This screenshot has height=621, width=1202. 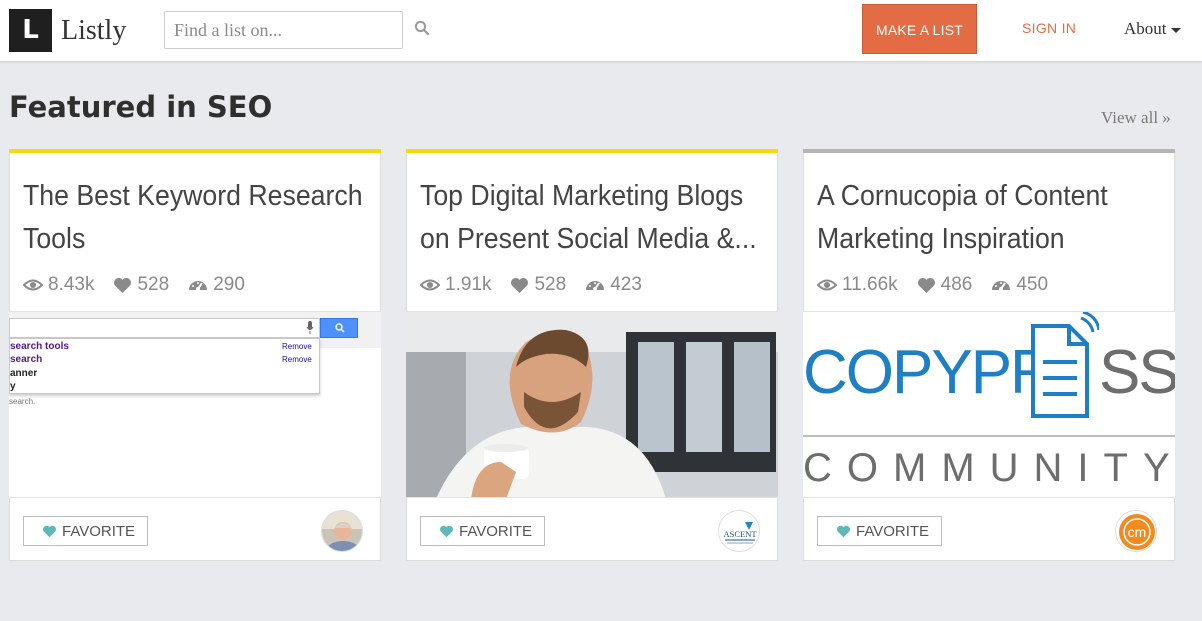 I want to click on copypress-word-left: COPYPR, so click(x=929, y=372).